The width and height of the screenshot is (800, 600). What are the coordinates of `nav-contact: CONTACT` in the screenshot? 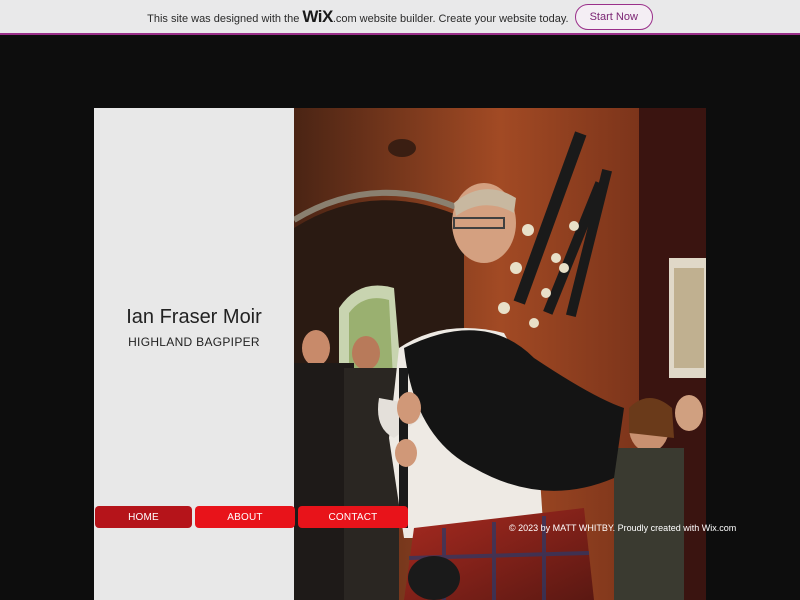 It's located at (353, 517).